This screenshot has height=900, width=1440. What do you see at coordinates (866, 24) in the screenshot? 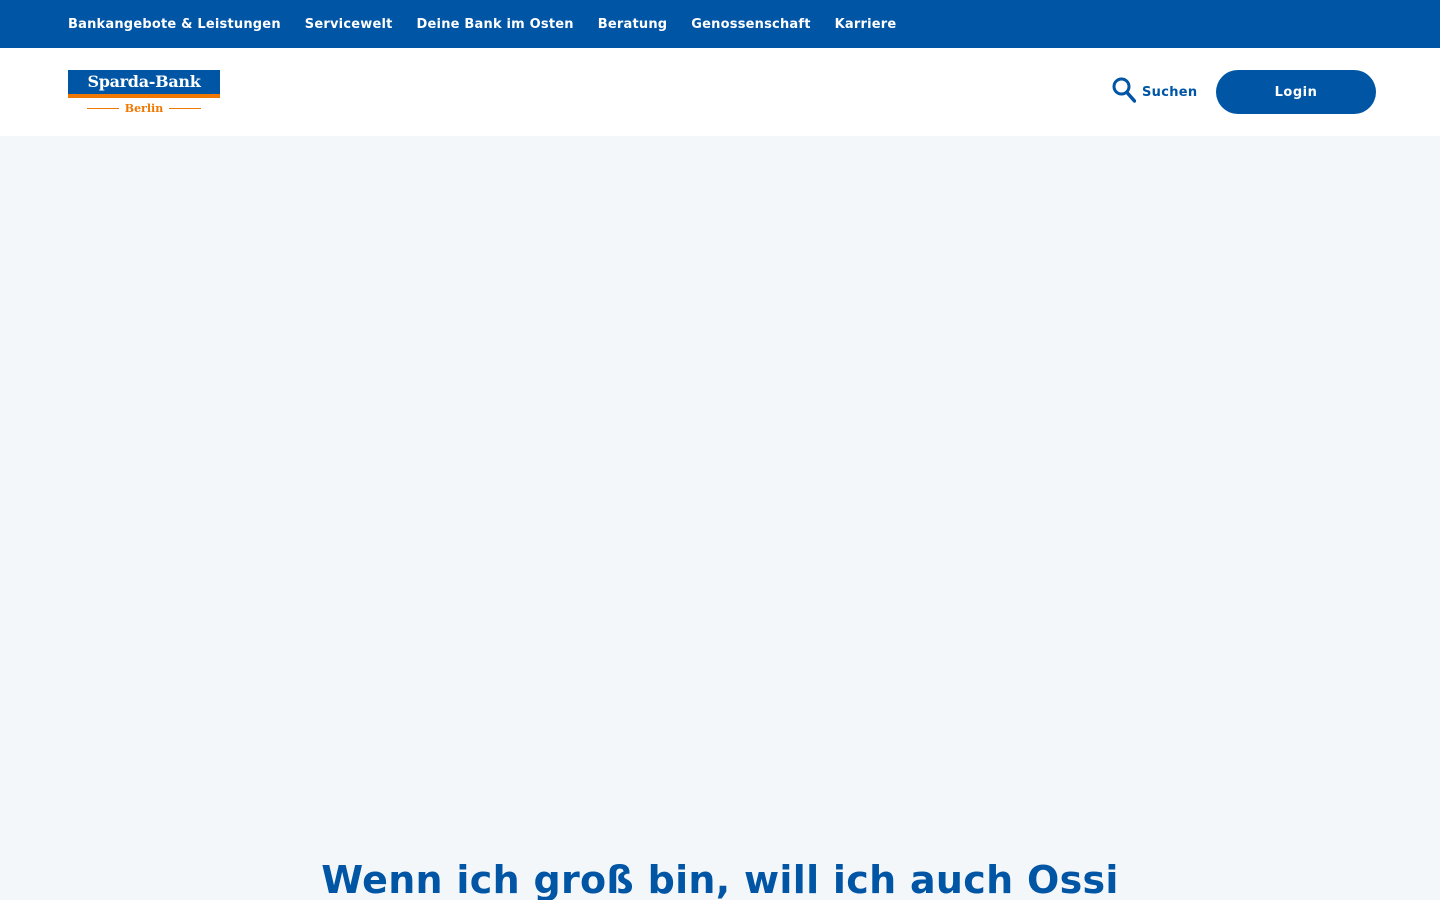
I see `top-nav-item-karriere: Karriere` at bounding box center [866, 24].